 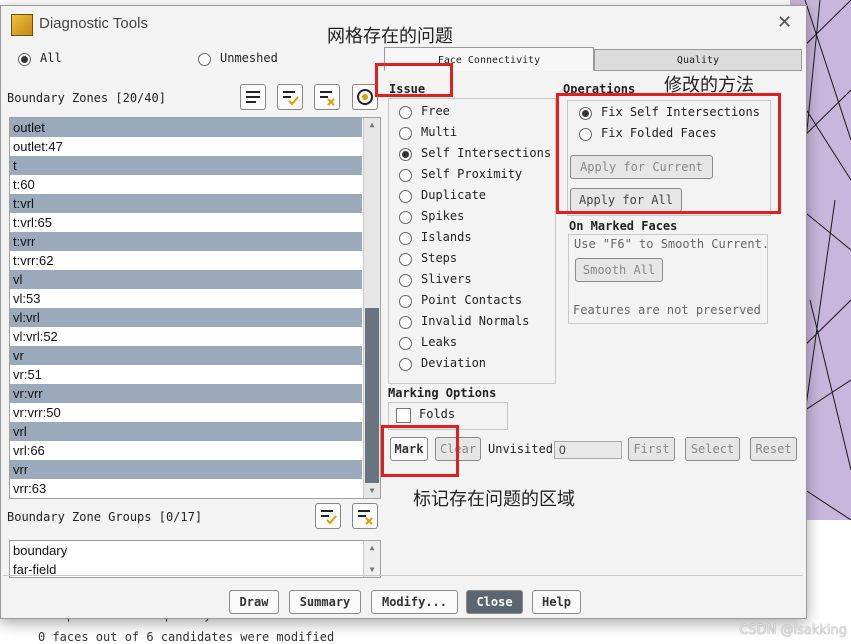 What do you see at coordinates (409, 449) in the screenshot?
I see `mark-button: Mark` at bounding box center [409, 449].